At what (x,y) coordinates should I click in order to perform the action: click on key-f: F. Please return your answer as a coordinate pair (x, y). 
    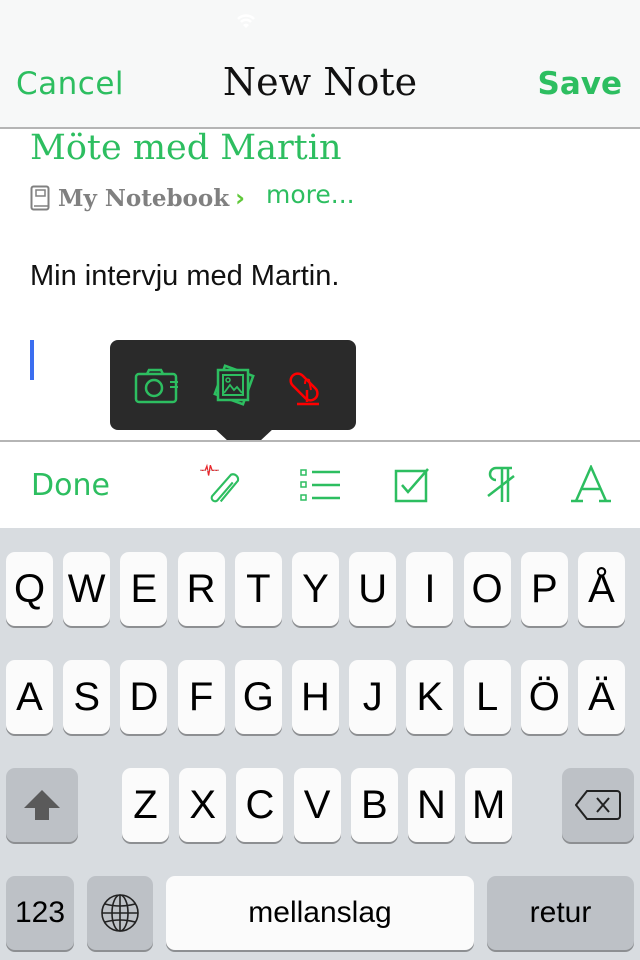
    Looking at the image, I should click on (201, 697).